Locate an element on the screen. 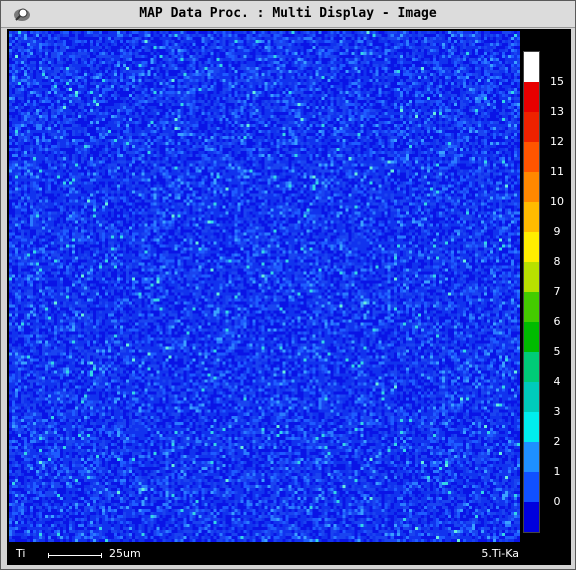 This screenshot has height=570, width=576. color-scale-label: 11 is located at coordinates (557, 171).